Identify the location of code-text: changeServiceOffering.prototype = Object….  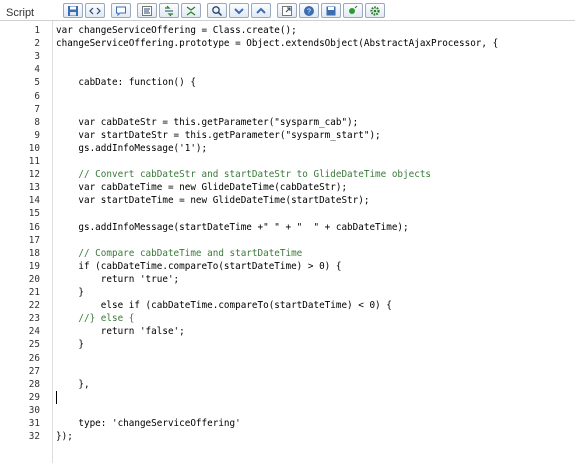
(277, 44).